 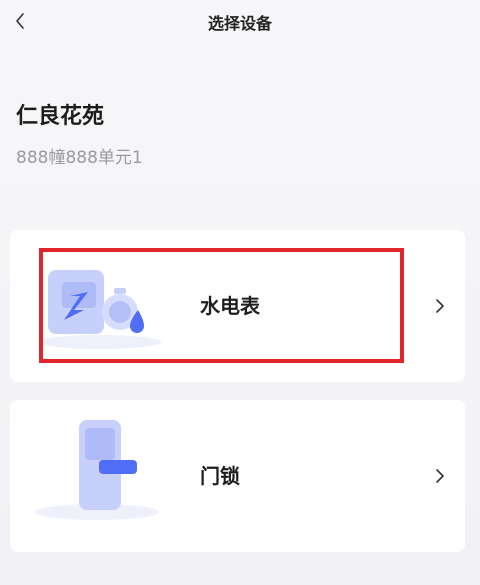 I want to click on community-name: 仁良花苑, so click(x=60, y=116).